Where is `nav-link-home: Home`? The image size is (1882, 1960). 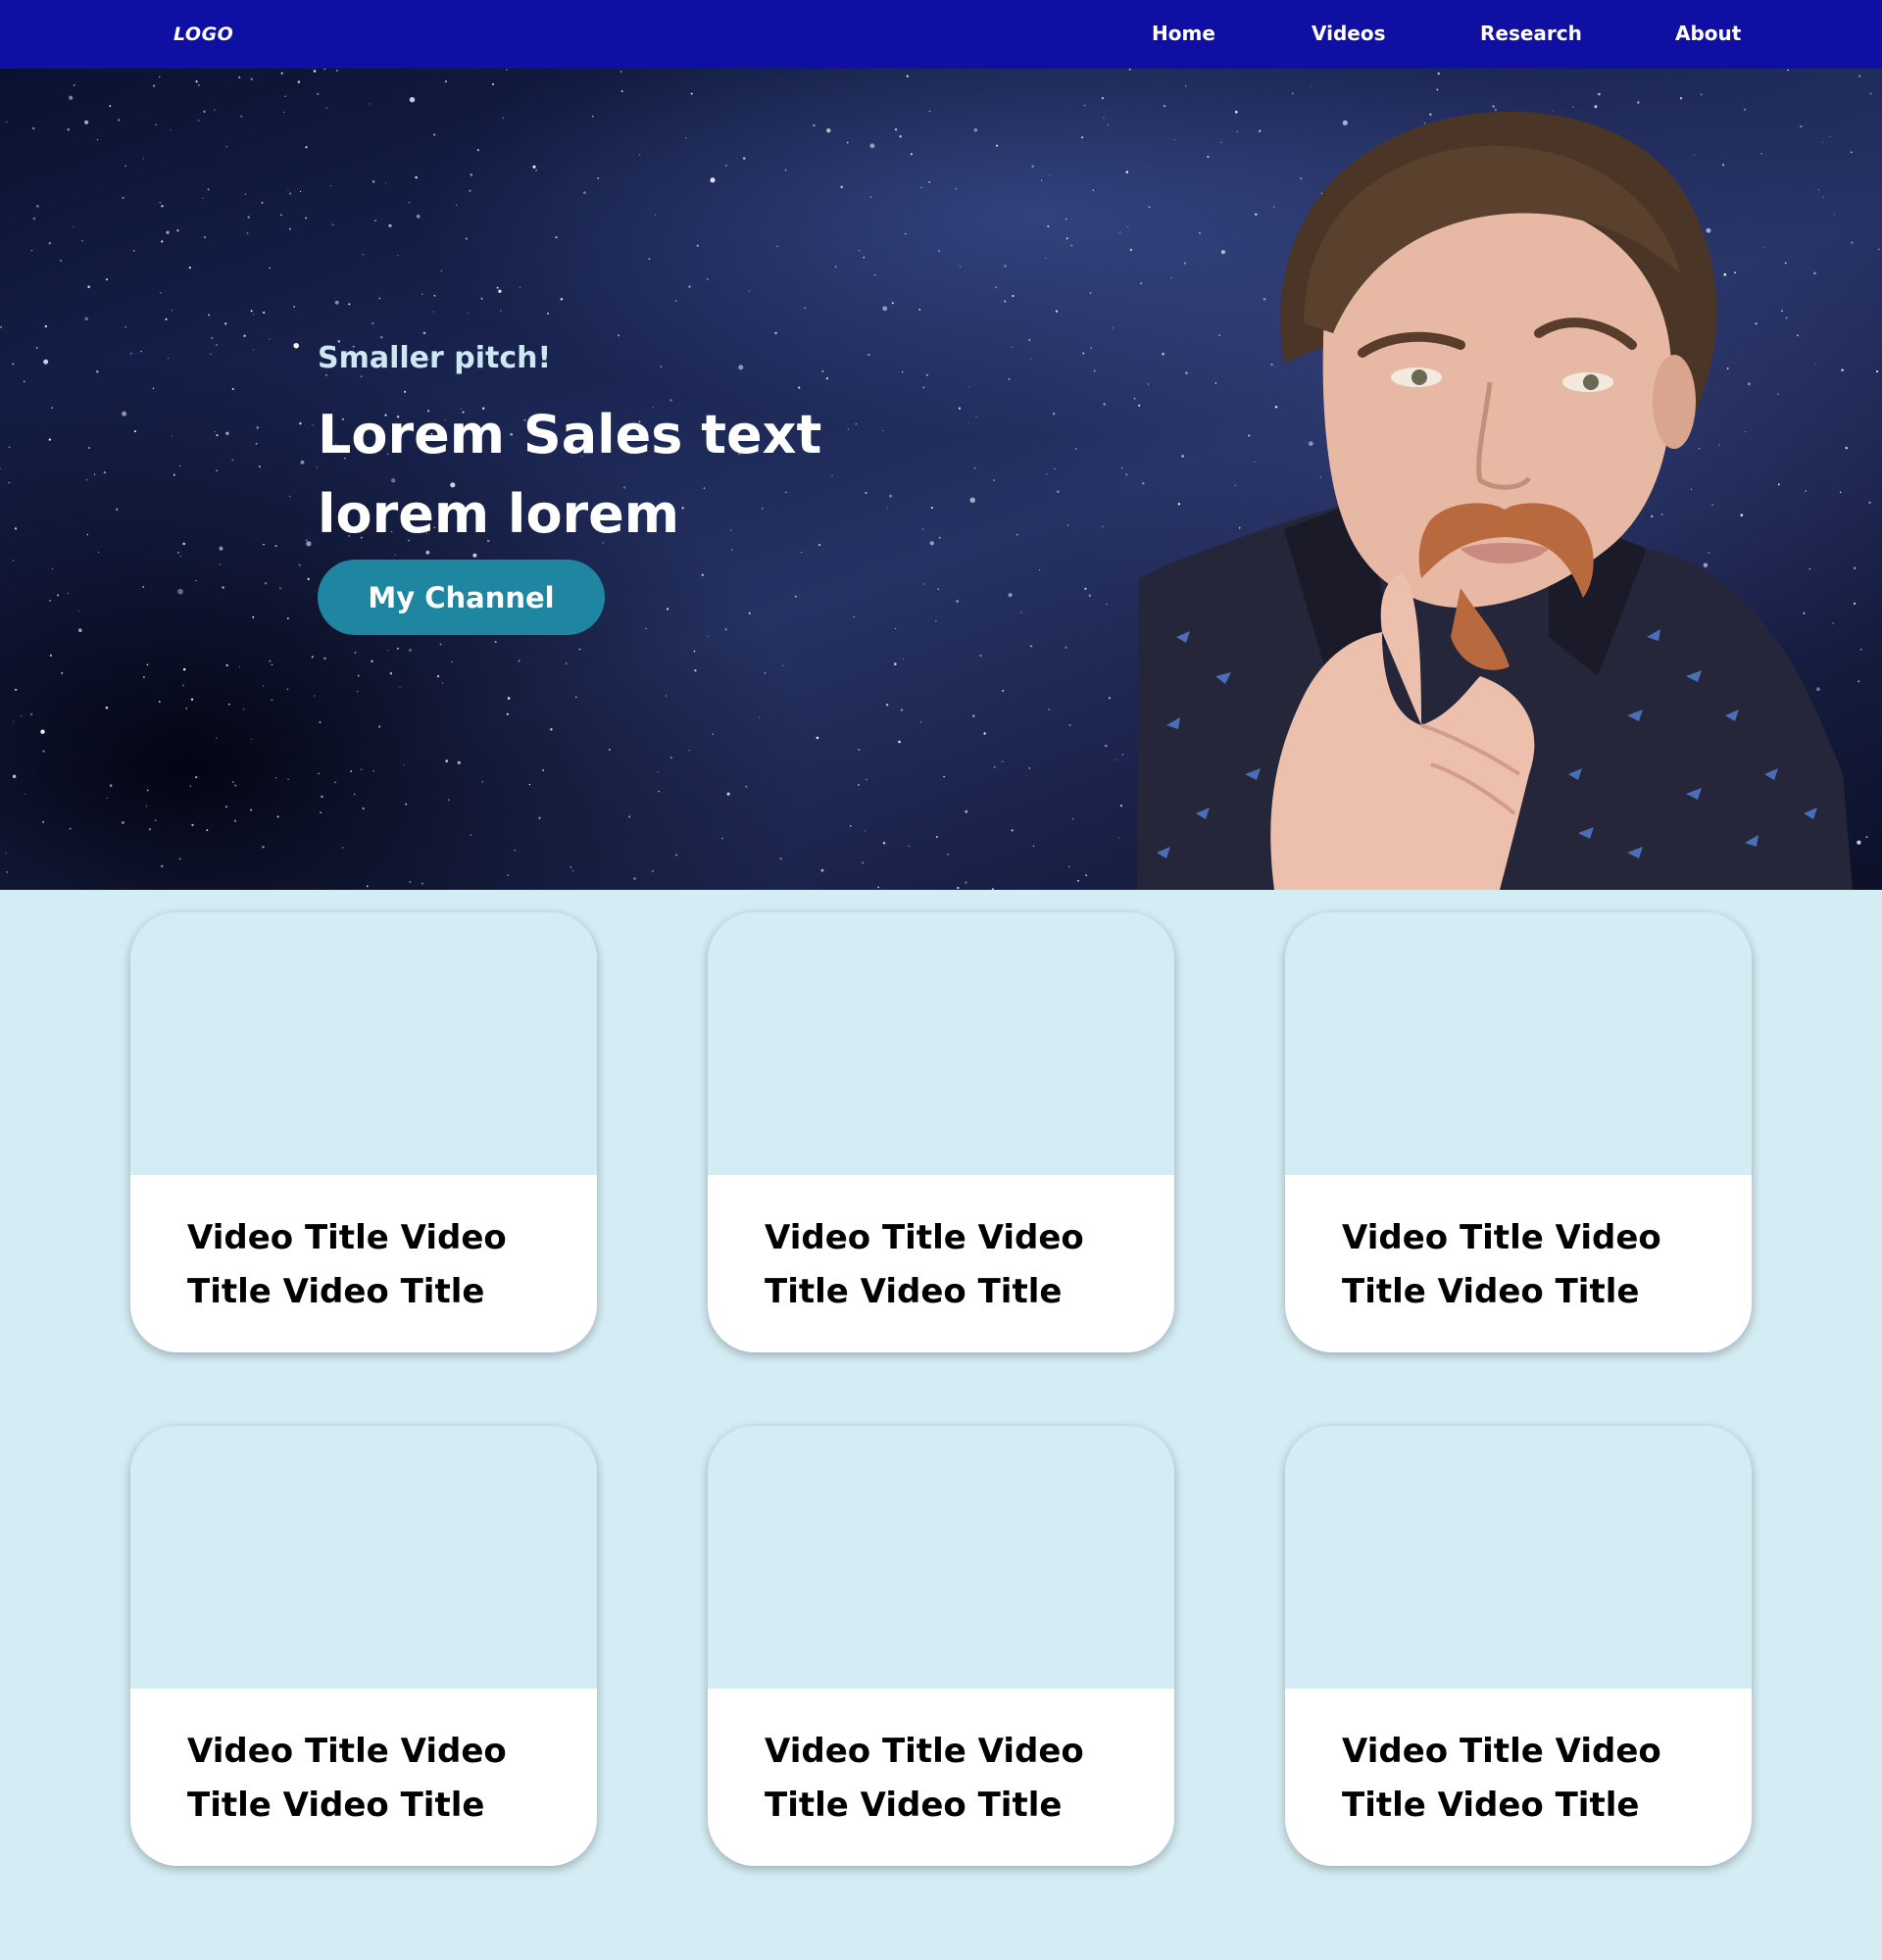 nav-link-home: Home is located at coordinates (1184, 33).